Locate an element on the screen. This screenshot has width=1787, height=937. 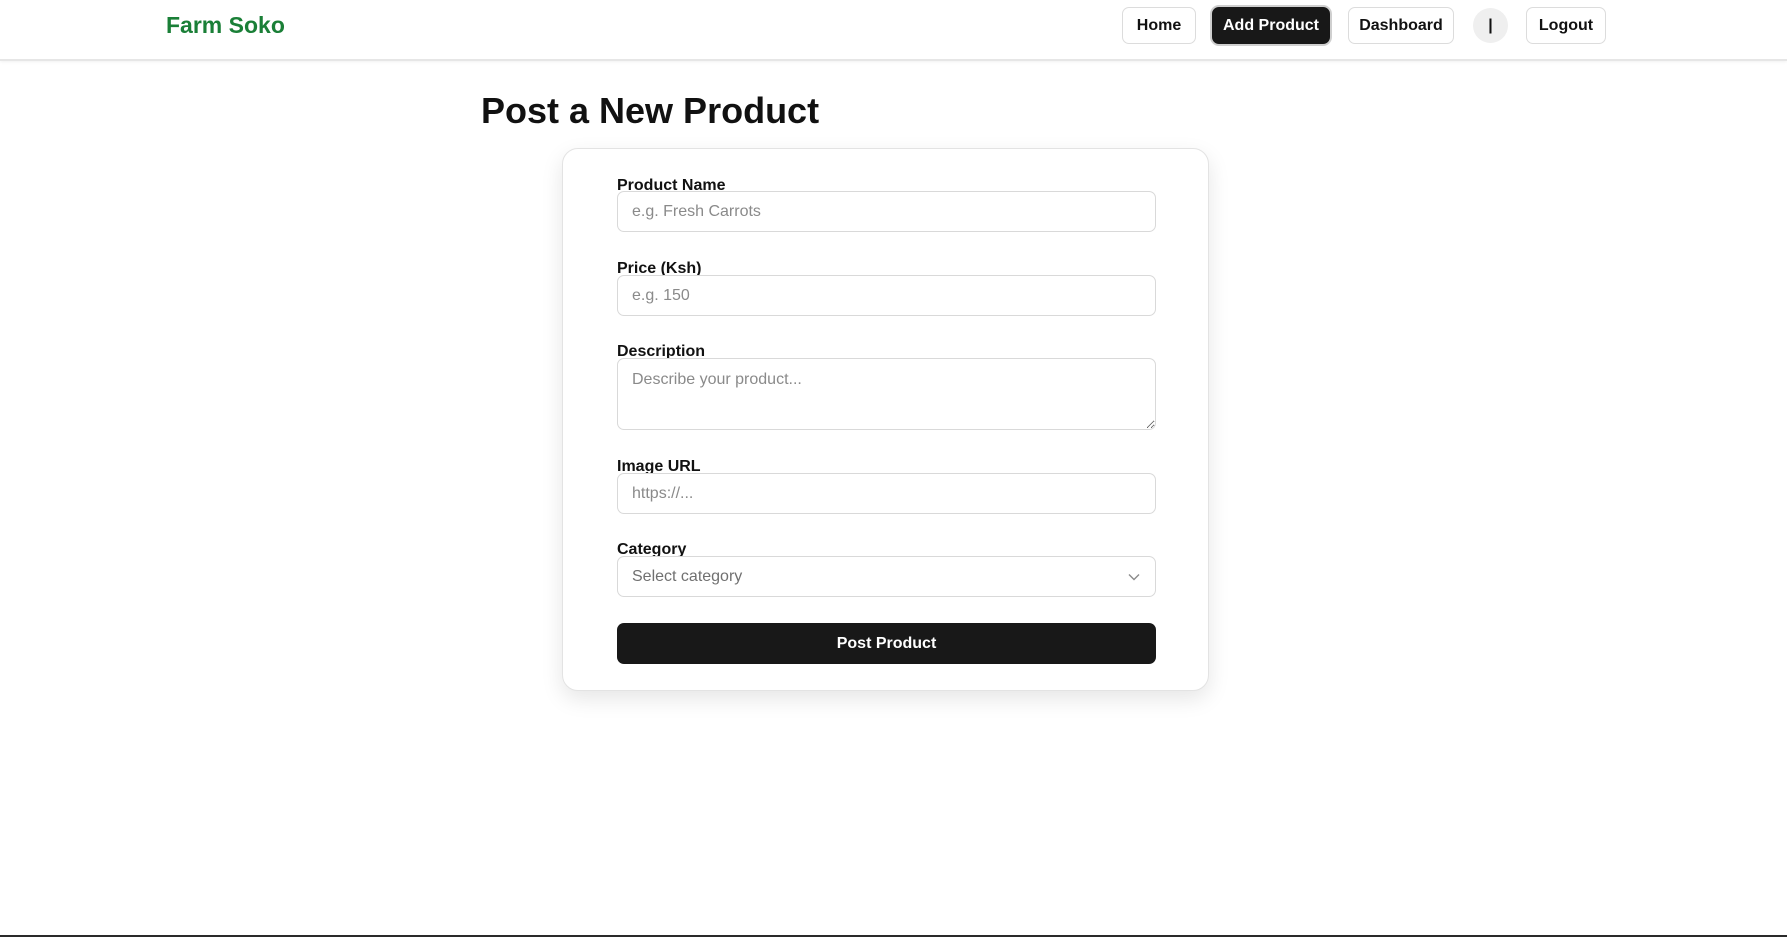
post-product-button: Post Product is located at coordinates (886, 643).